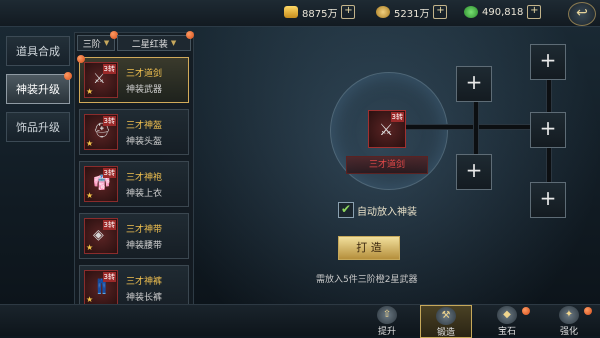 The width and height of the screenshot is (600, 338). Describe the element at coordinates (149, 44) in the screenshot. I see `quality-filter-label: 二星红装` at that location.